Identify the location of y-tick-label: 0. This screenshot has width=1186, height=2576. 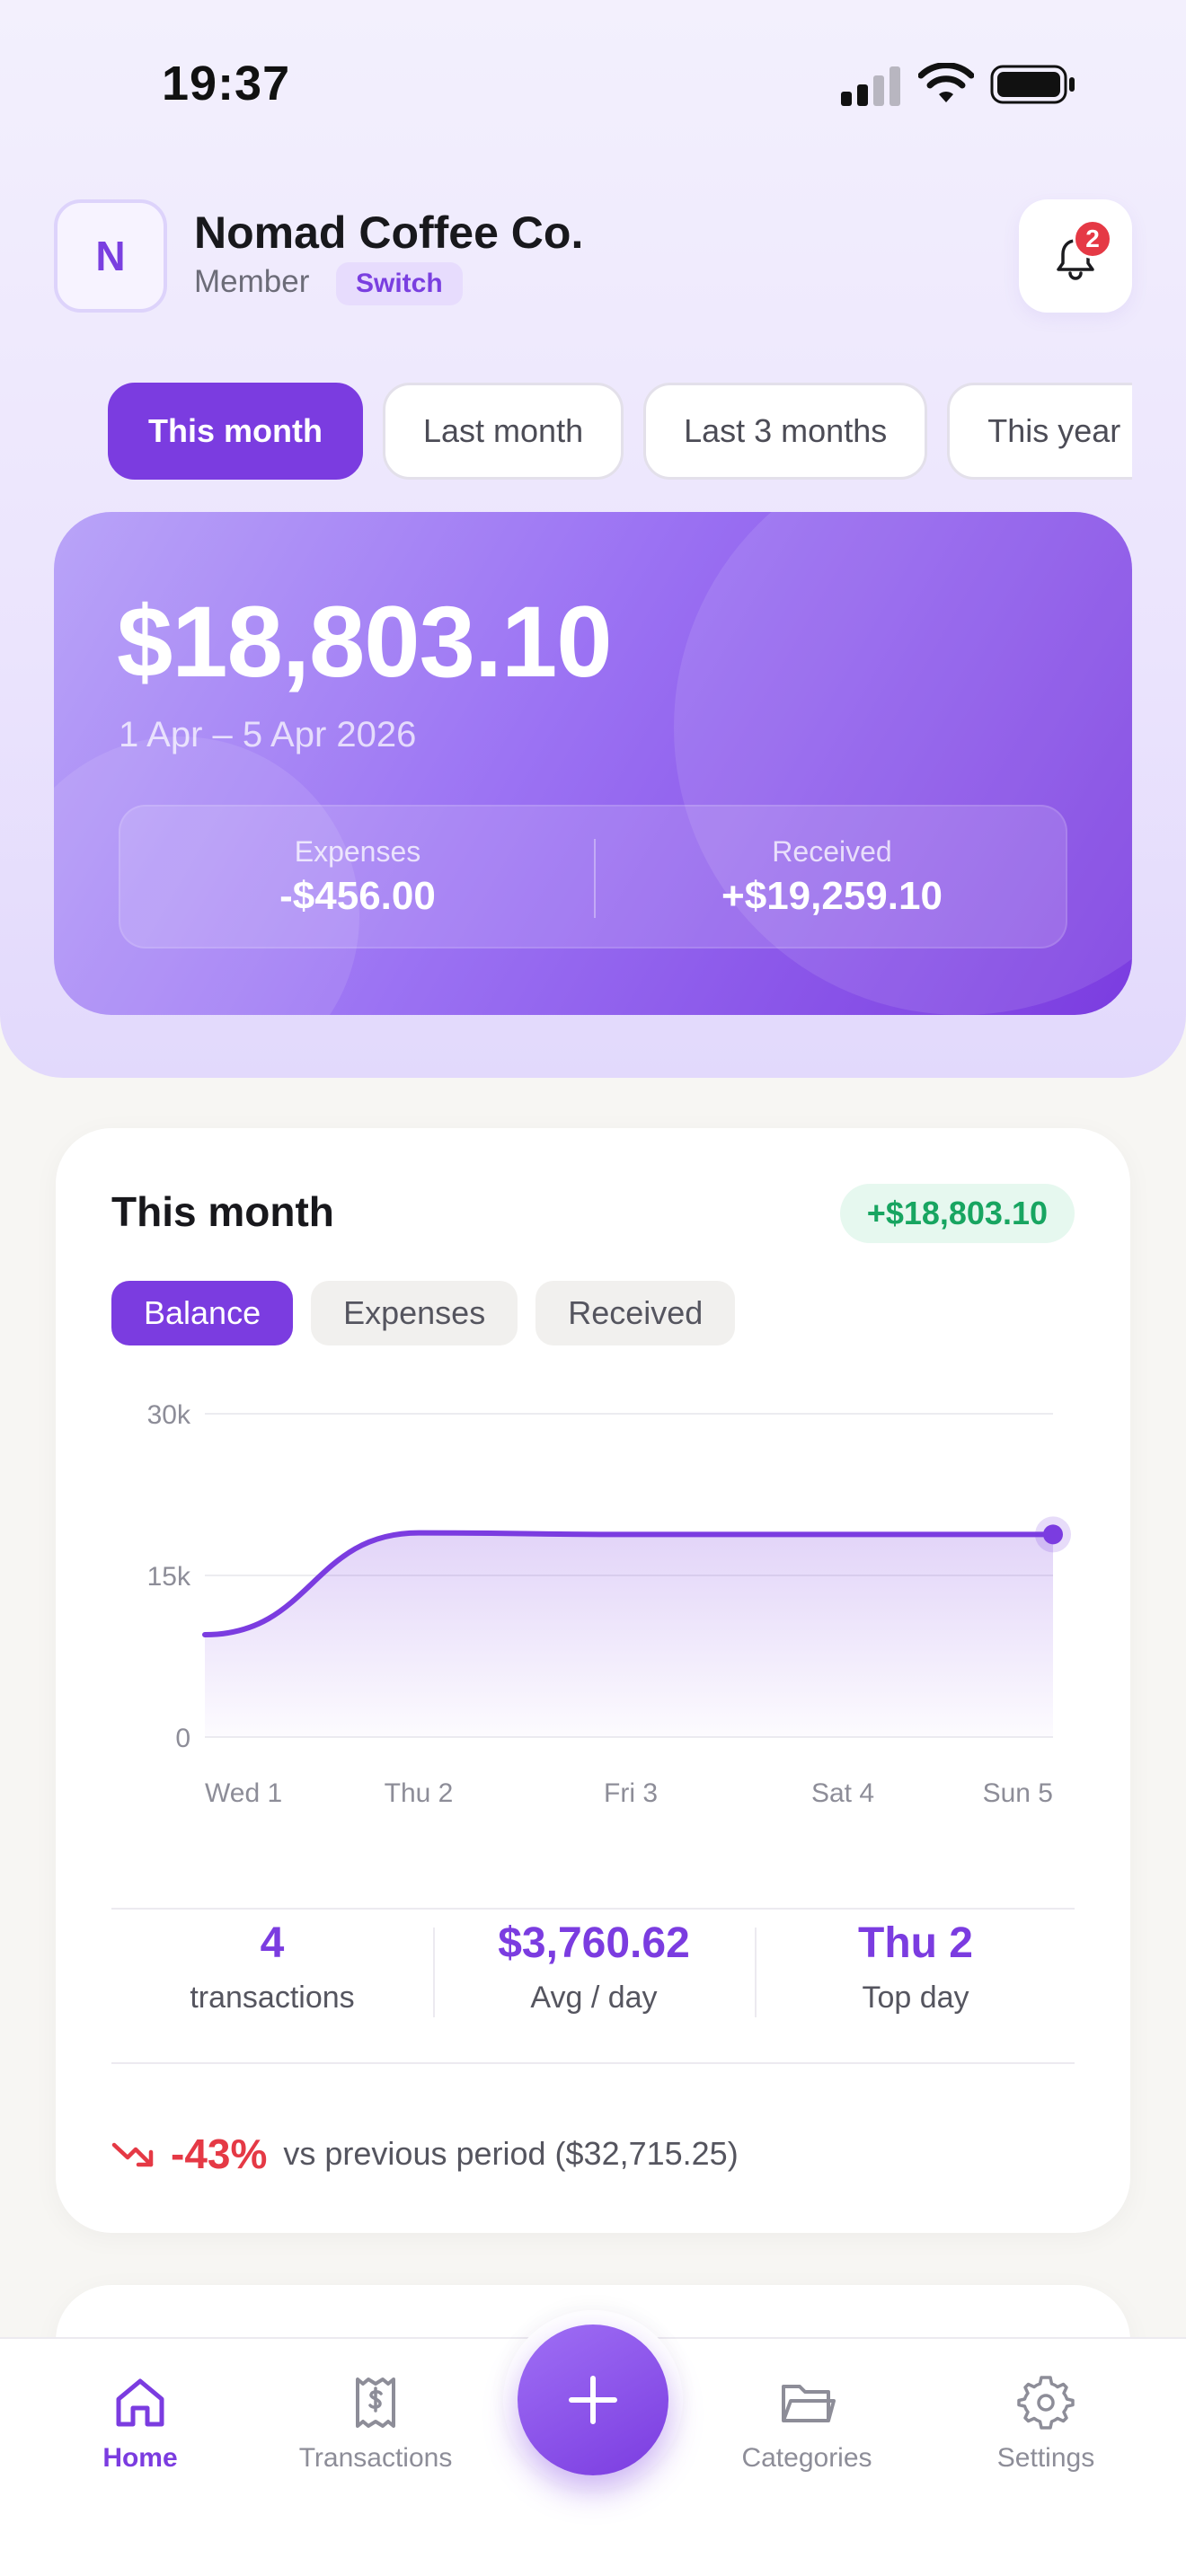
(182, 1738).